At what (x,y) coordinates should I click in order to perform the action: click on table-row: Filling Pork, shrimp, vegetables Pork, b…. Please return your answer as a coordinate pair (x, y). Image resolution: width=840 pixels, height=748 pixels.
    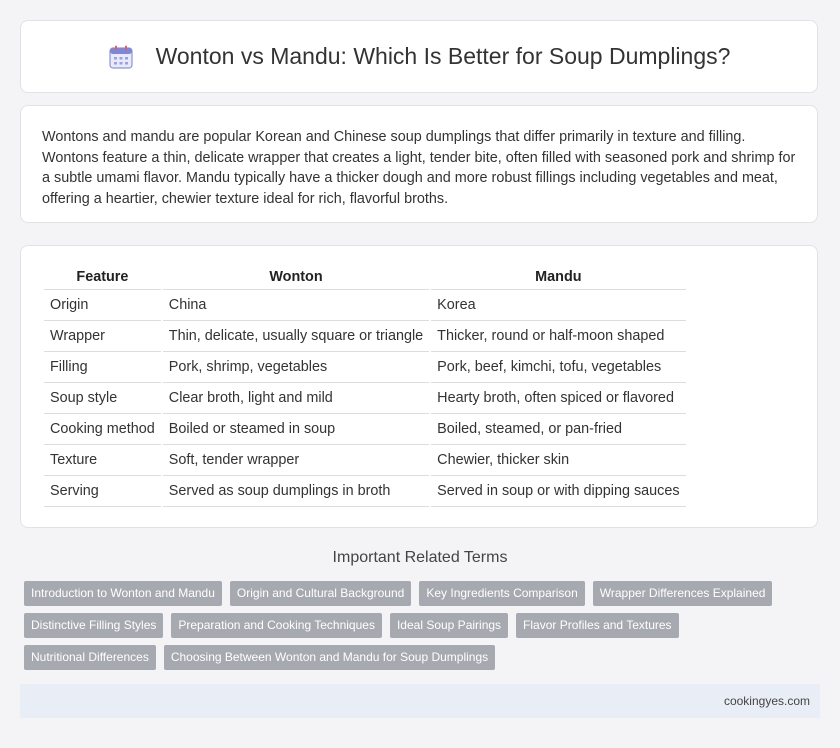
    Looking at the image, I should click on (365, 367).